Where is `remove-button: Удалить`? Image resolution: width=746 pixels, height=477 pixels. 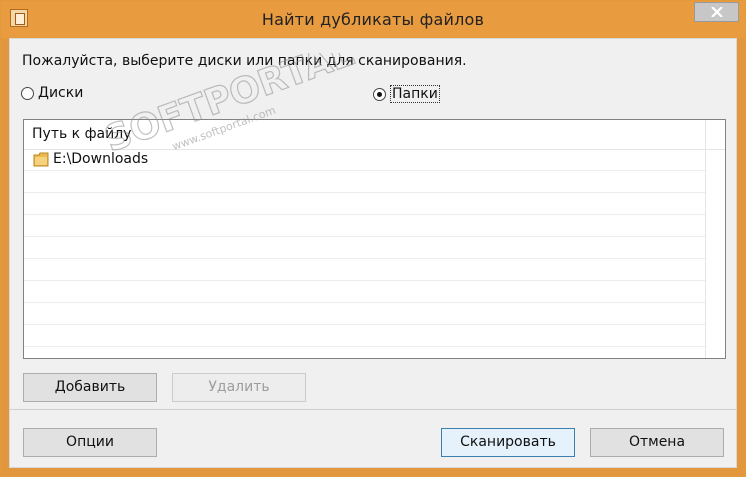 remove-button: Удалить is located at coordinates (239, 387).